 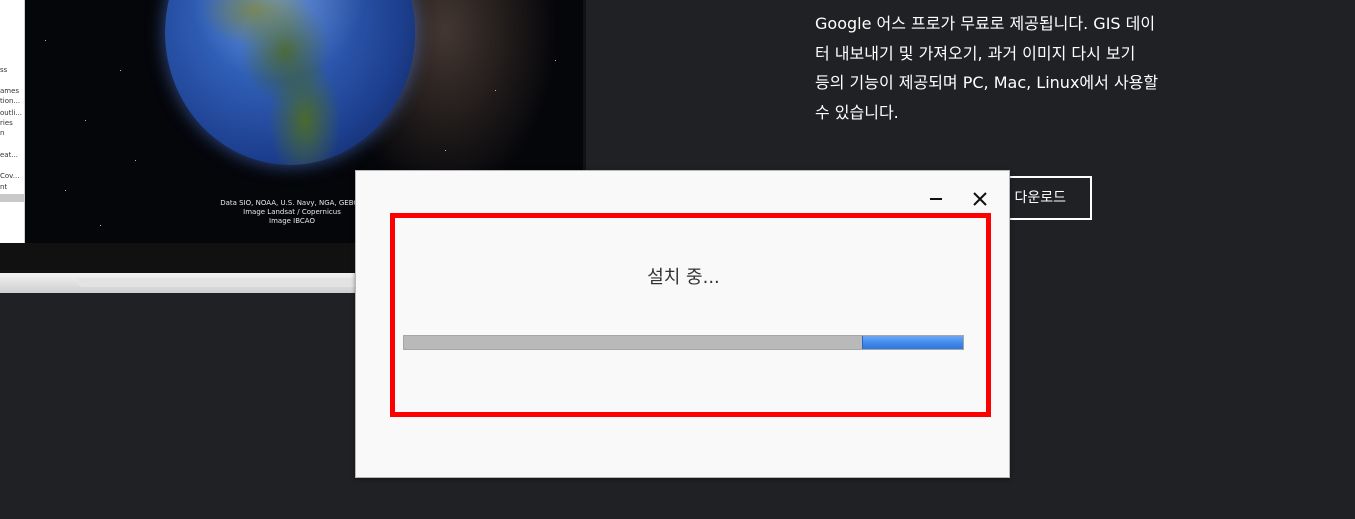 I want to click on description-line: 등의 기능이 제공되며 PC, Mac, Linux에서 사용할, so click(x=987, y=82).